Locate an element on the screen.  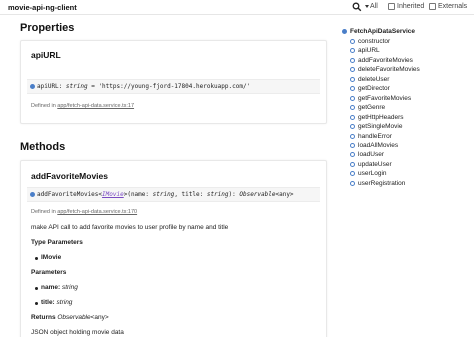
nav-item-gethttpheaders: getHttpHeaders is located at coordinates (377, 117).